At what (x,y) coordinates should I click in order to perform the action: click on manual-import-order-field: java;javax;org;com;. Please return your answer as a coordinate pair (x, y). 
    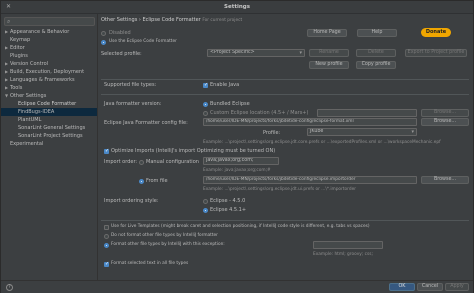
    Looking at the image, I should click on (241, 161).